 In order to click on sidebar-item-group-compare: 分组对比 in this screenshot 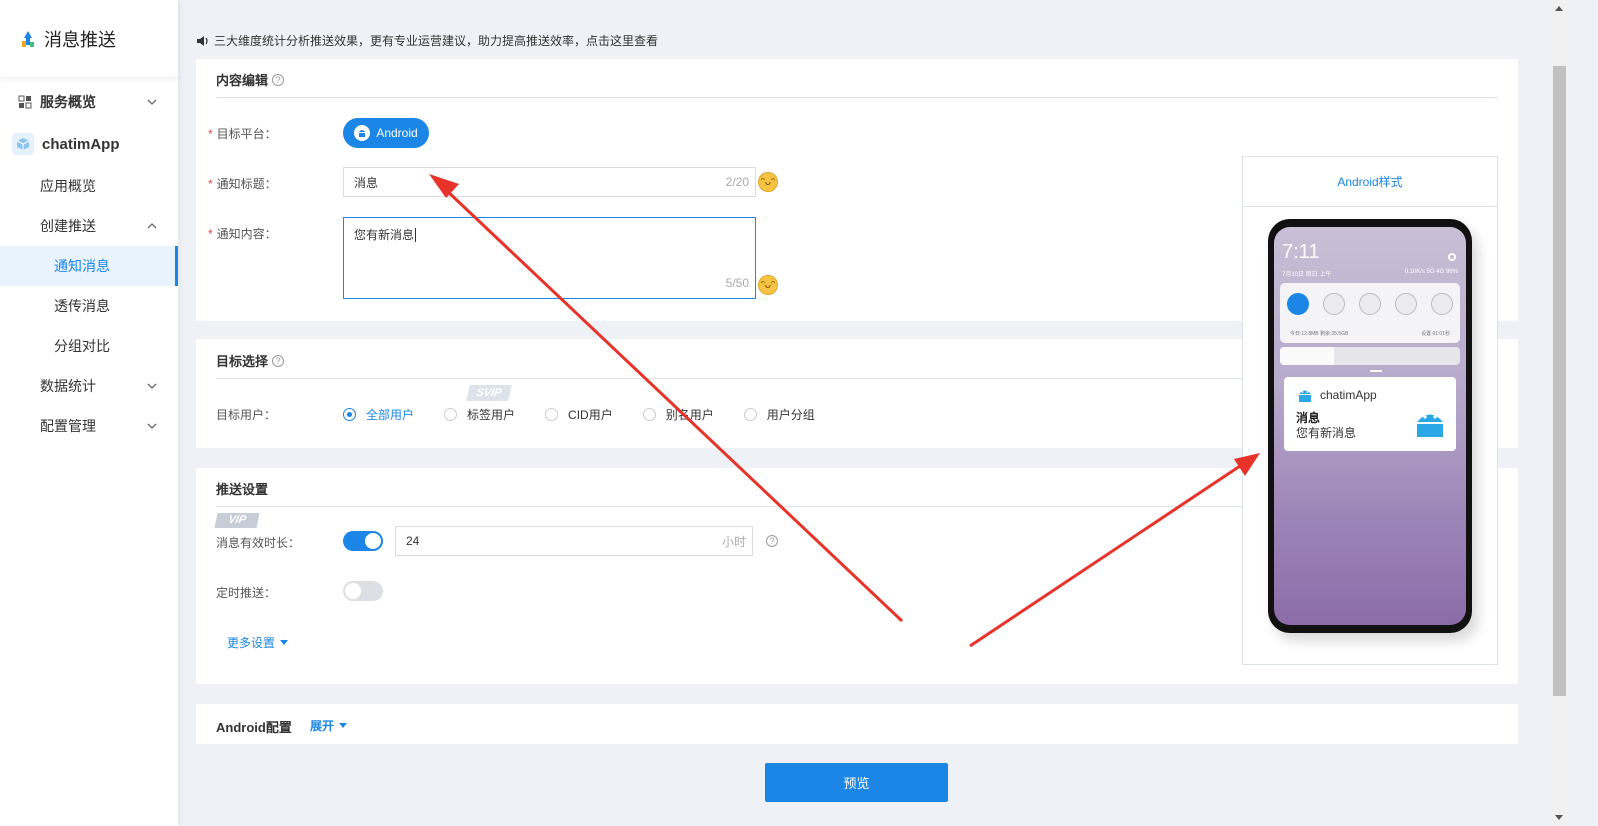, I will do `click(89, 346)`.